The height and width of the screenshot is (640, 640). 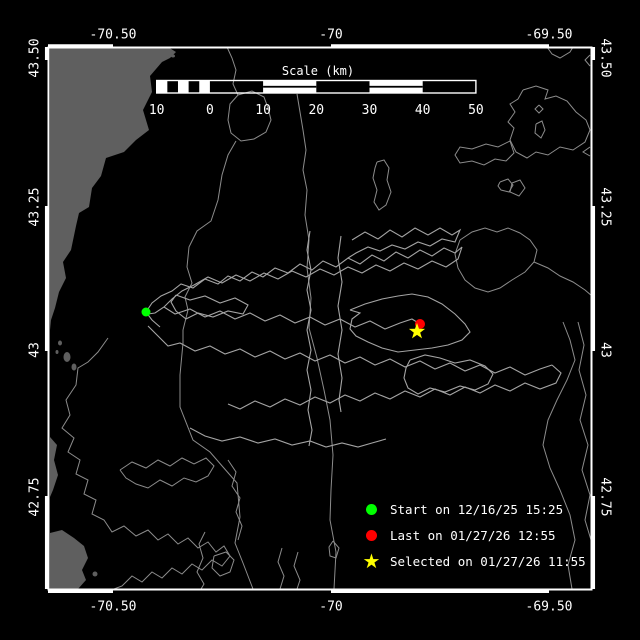 I want to click on lat-label-left: 42.75, so click(x=35, y=497).